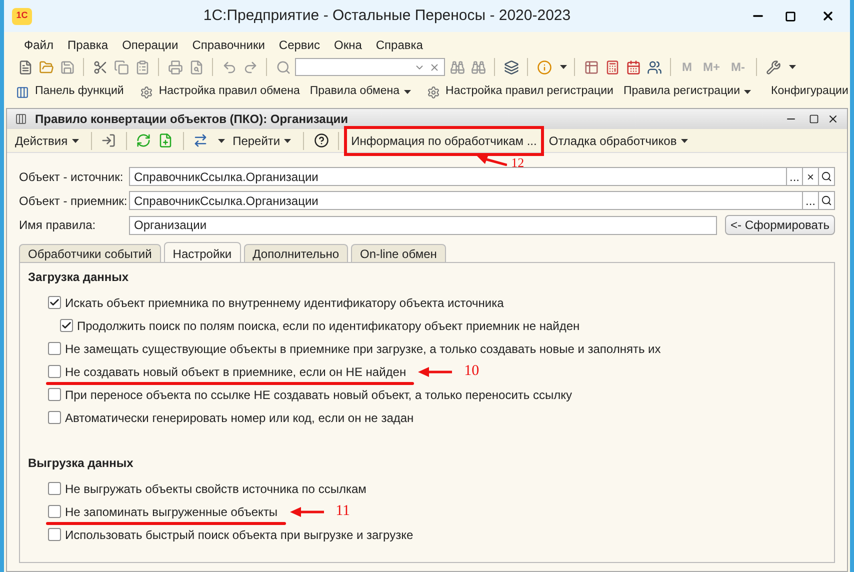 This screenshot has width=854, height=572. Describe the element at coordinates (46, 67) in the screenshot. I see `folder-icon` at that location.